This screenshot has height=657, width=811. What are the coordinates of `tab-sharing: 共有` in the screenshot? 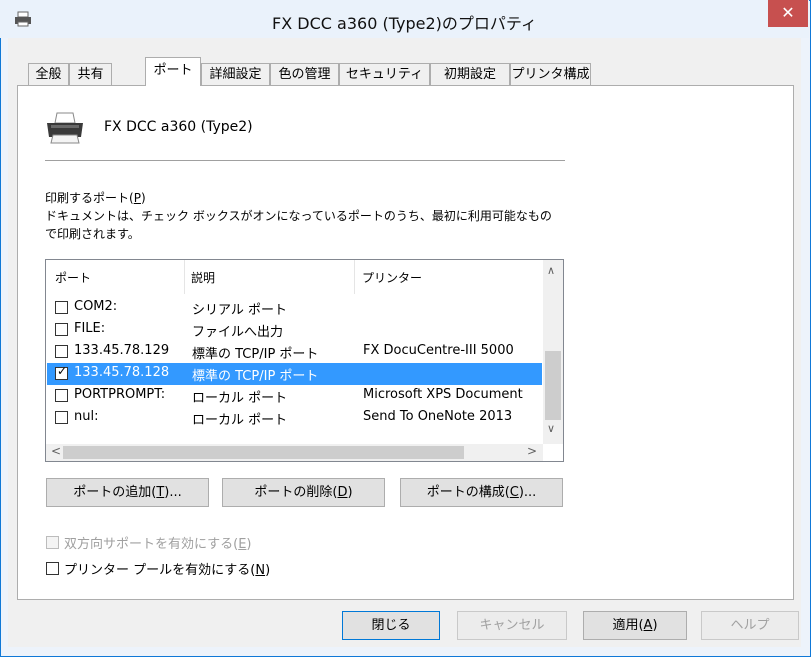 It's located at (90, 74).